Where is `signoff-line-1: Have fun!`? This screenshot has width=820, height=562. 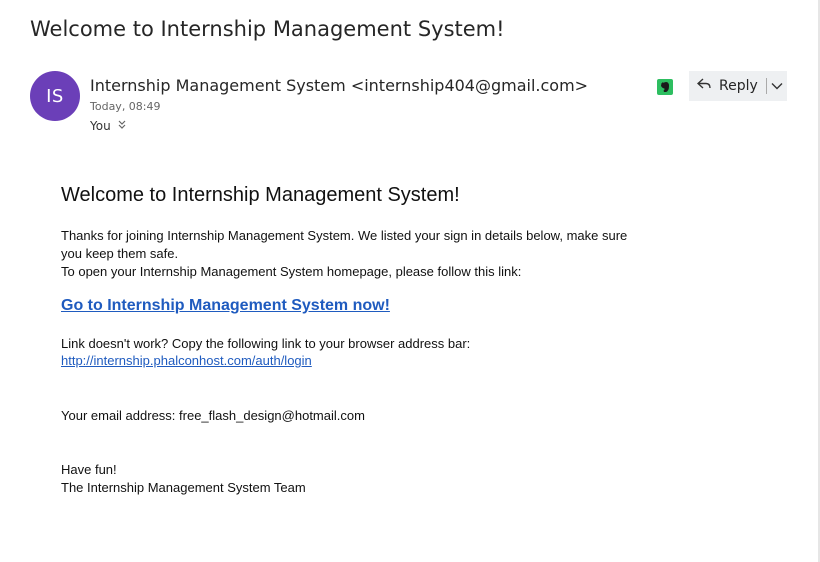
signoff-line-1: Have fun! is located at coordinates (89, 469).